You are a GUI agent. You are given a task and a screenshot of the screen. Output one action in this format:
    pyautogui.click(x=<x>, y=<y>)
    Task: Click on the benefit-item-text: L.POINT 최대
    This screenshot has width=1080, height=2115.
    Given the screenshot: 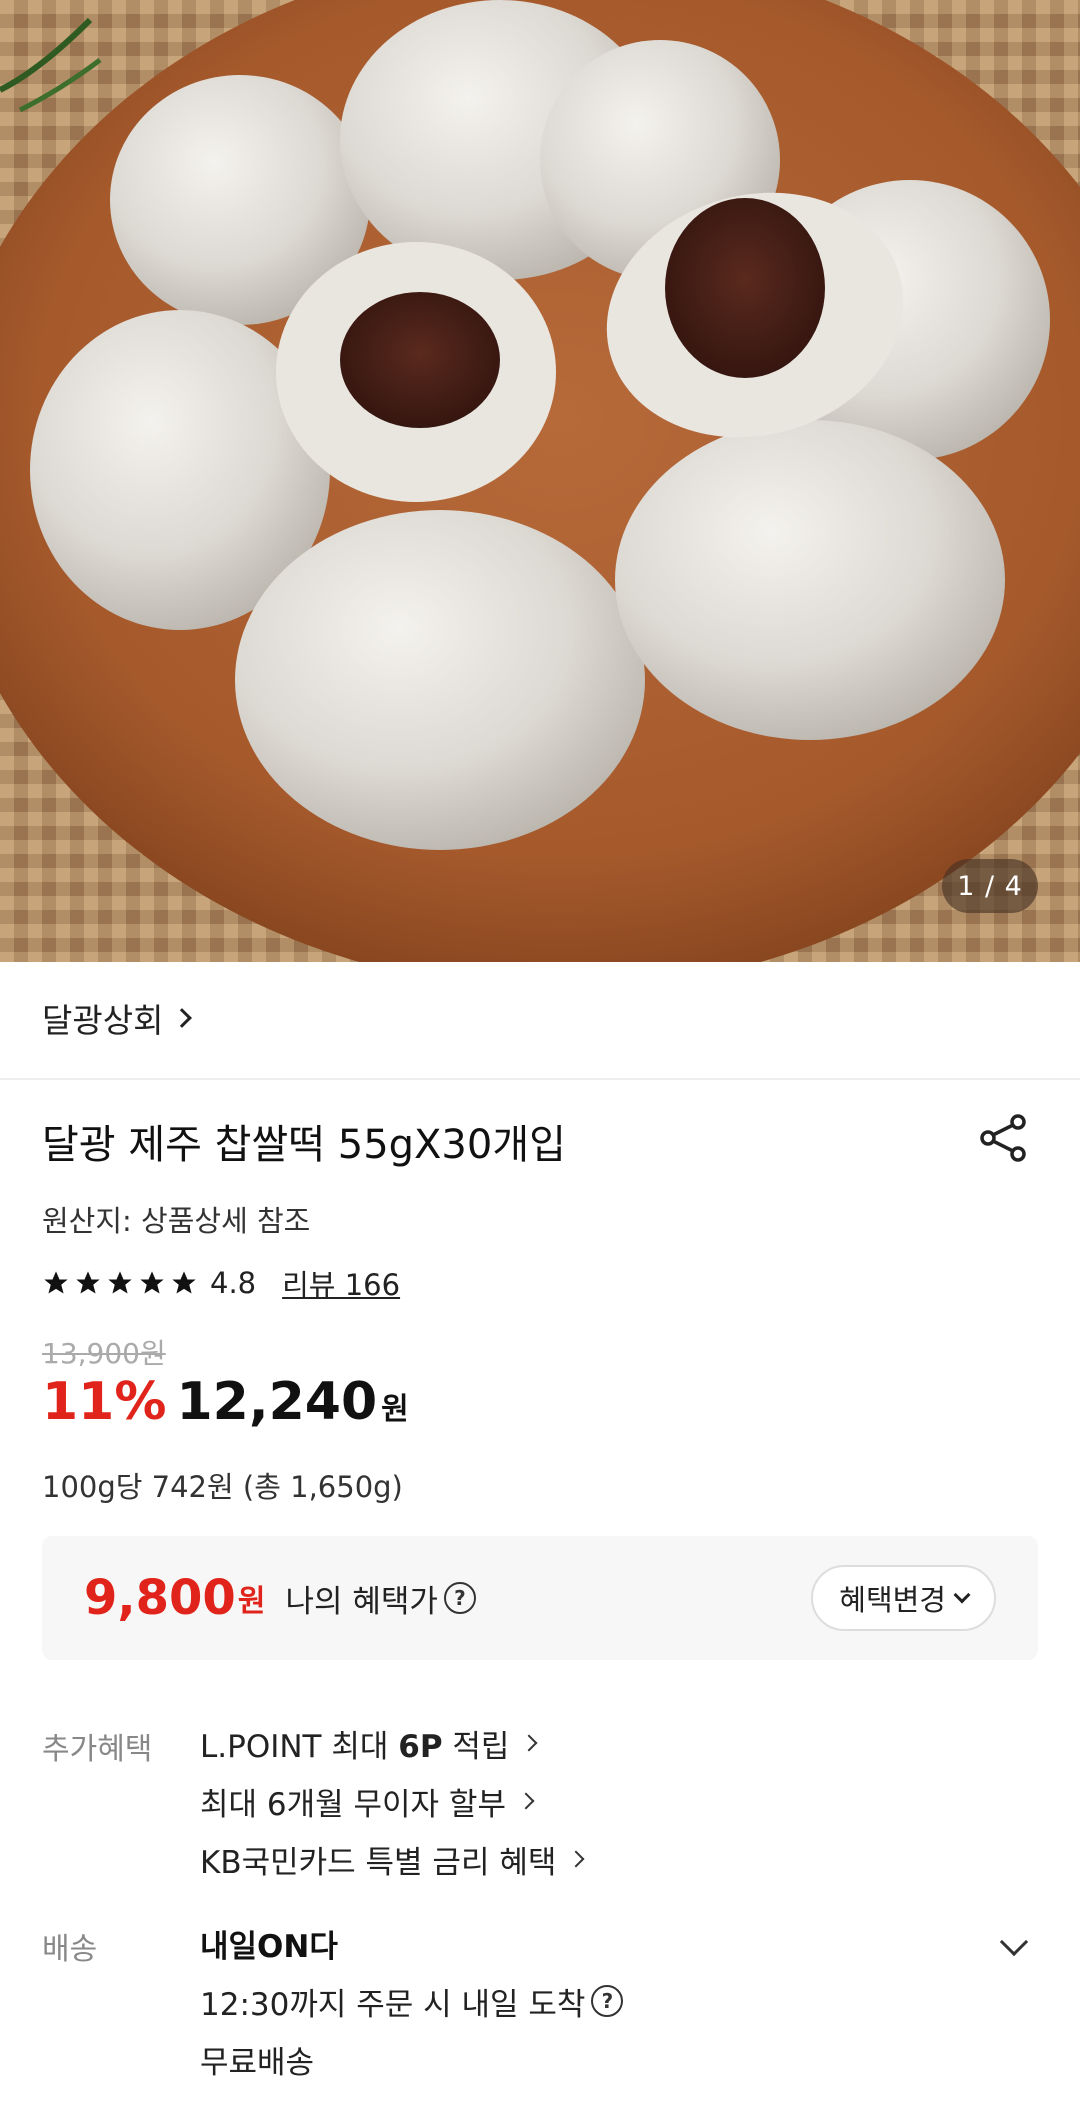 What is the action you would take?
    pyautogui.click(x=299, y=1746)
    